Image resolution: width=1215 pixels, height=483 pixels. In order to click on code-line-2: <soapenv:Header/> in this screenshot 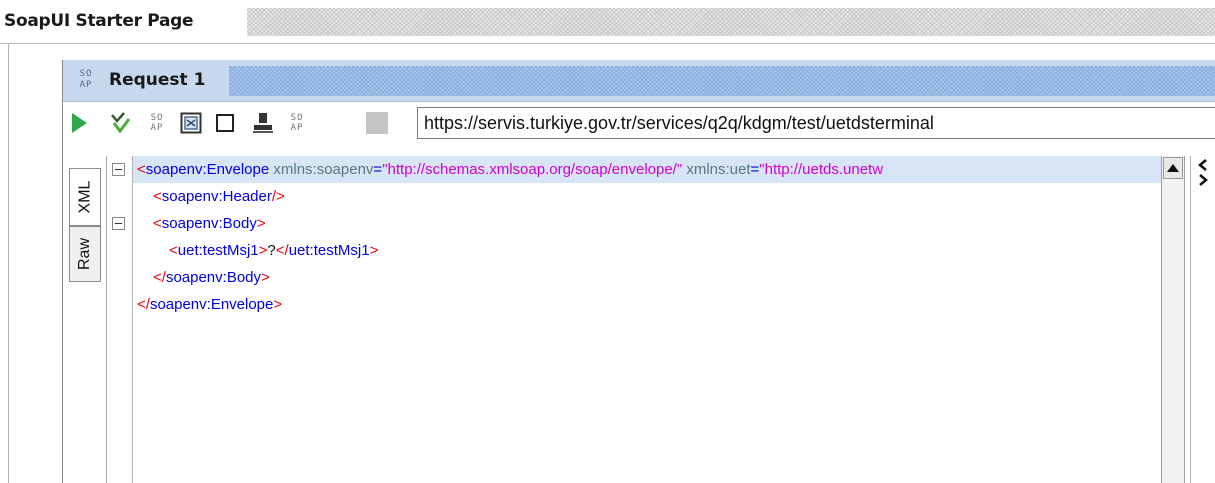, I will do `click(219, 196)`.